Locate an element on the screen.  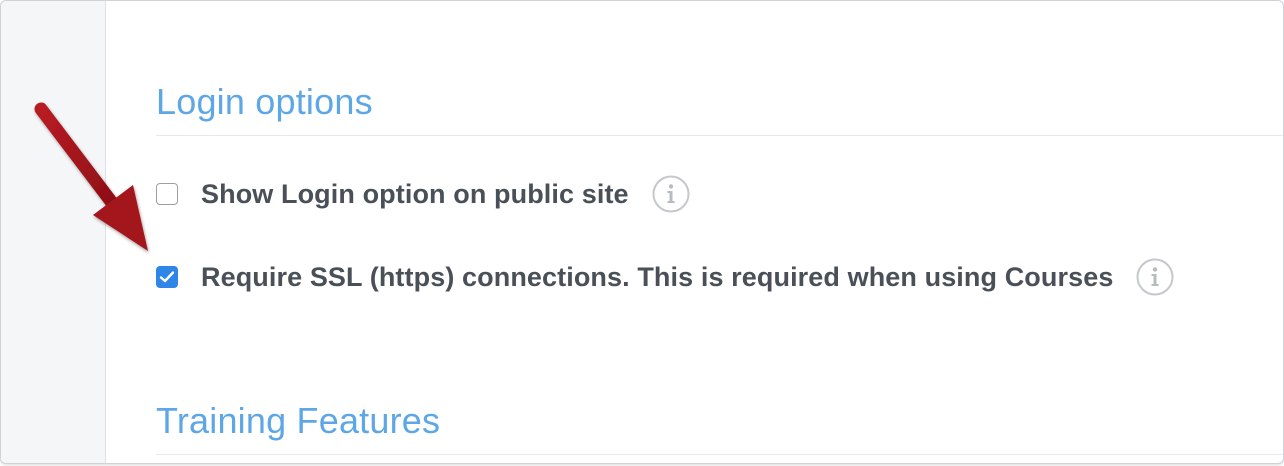
show-login-option-row: Show Login option on public site is located at coordinates (423, 194).